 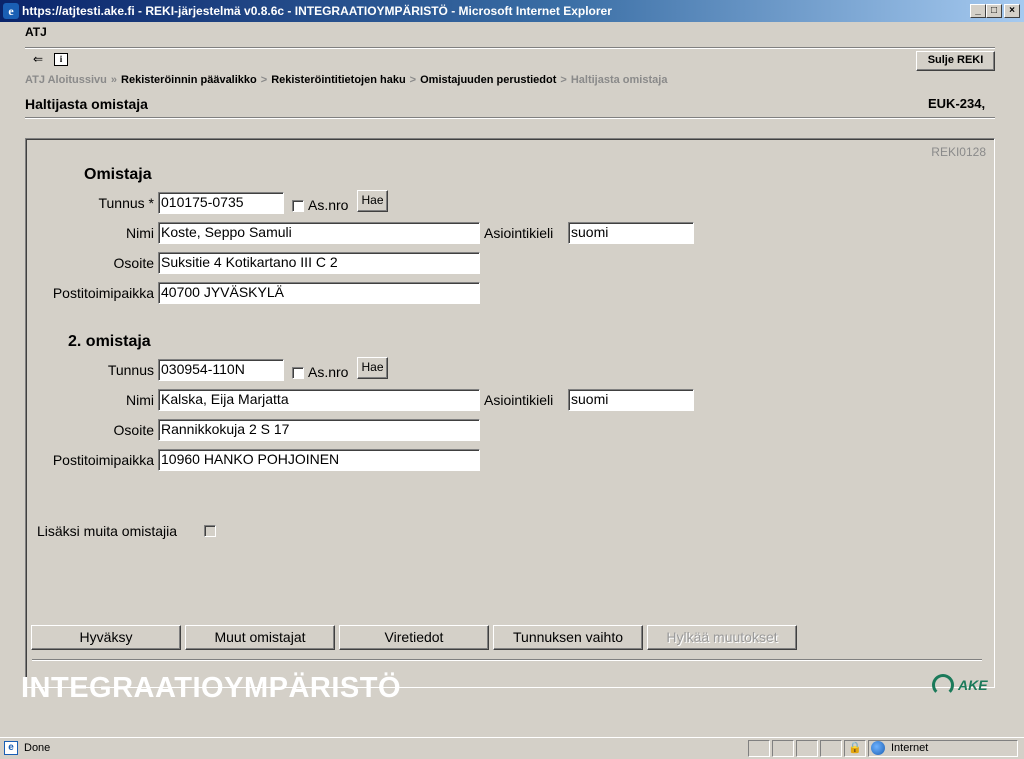 What do you see at coordinates (510, 118) in the screenshot?
I see `title-divider` at bounding box center [510, 118].